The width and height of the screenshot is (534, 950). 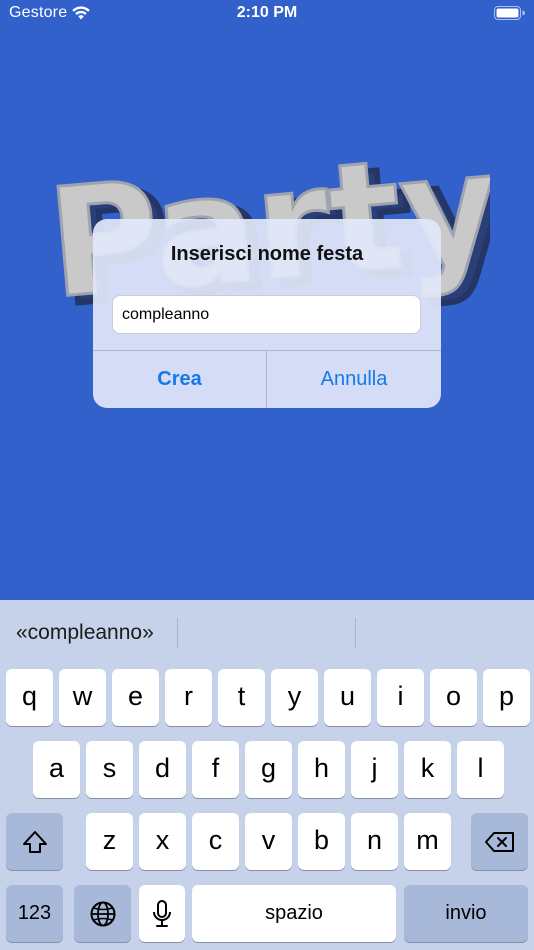 I want to click on key-b: b, so click(x=321, y=841).